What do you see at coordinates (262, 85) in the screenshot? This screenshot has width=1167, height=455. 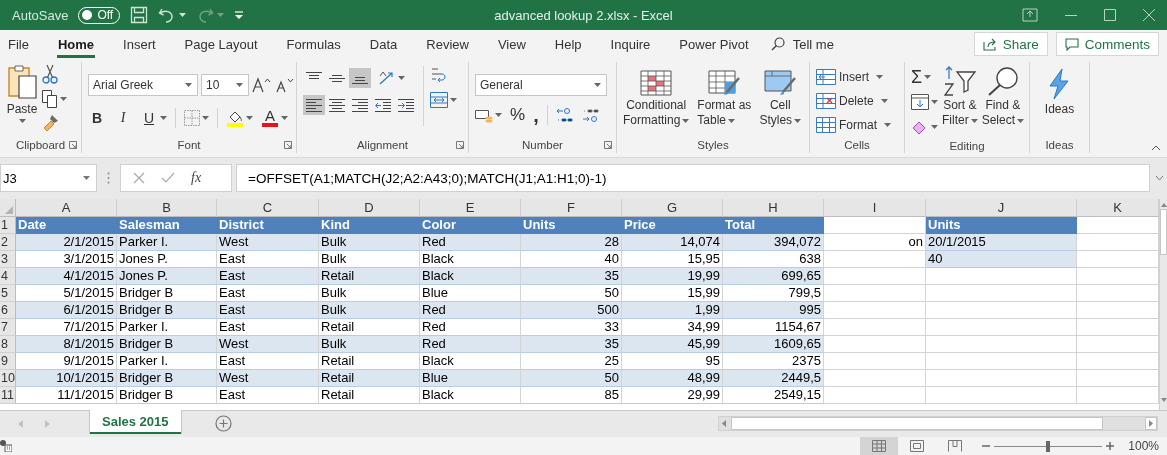 I see `increase-font-size-icon` at bounding box center [262, 85].